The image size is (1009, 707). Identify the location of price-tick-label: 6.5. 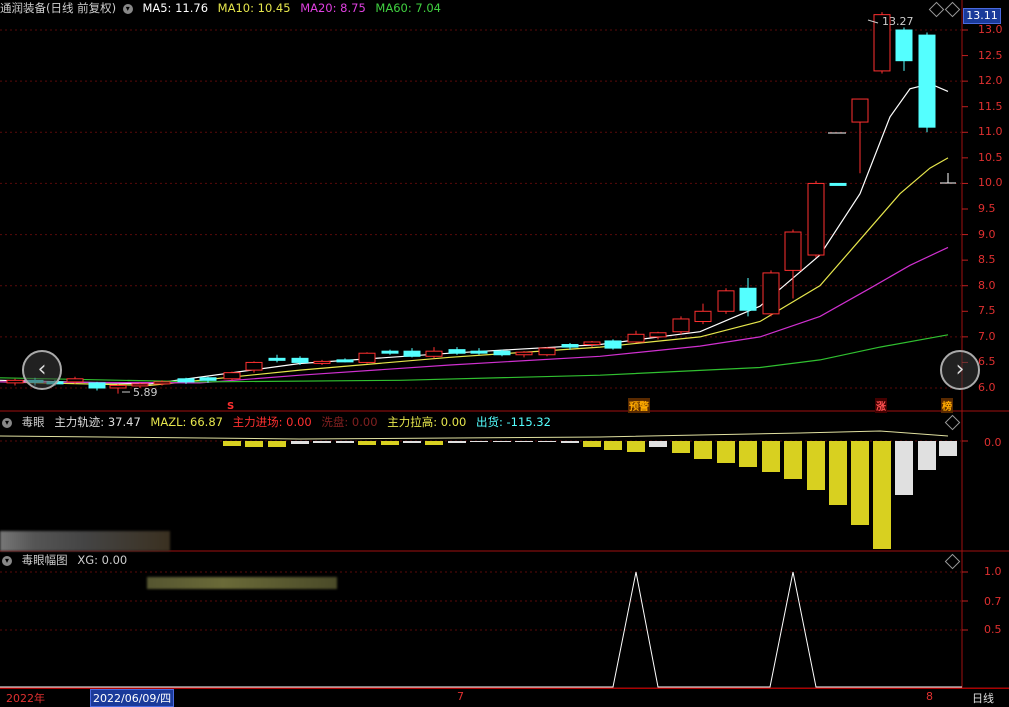
(987, 362).